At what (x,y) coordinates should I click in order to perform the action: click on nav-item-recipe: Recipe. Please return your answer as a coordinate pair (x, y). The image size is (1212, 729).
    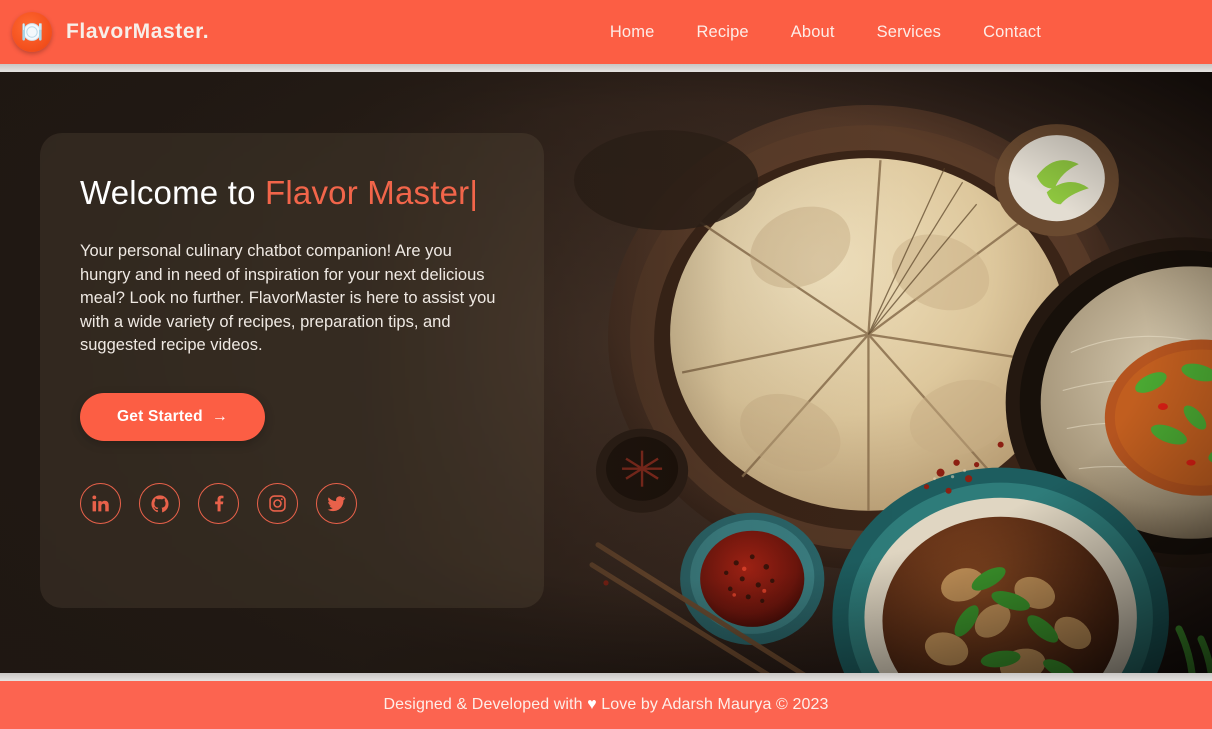
    Looking at the image, I should click on (722, 32).